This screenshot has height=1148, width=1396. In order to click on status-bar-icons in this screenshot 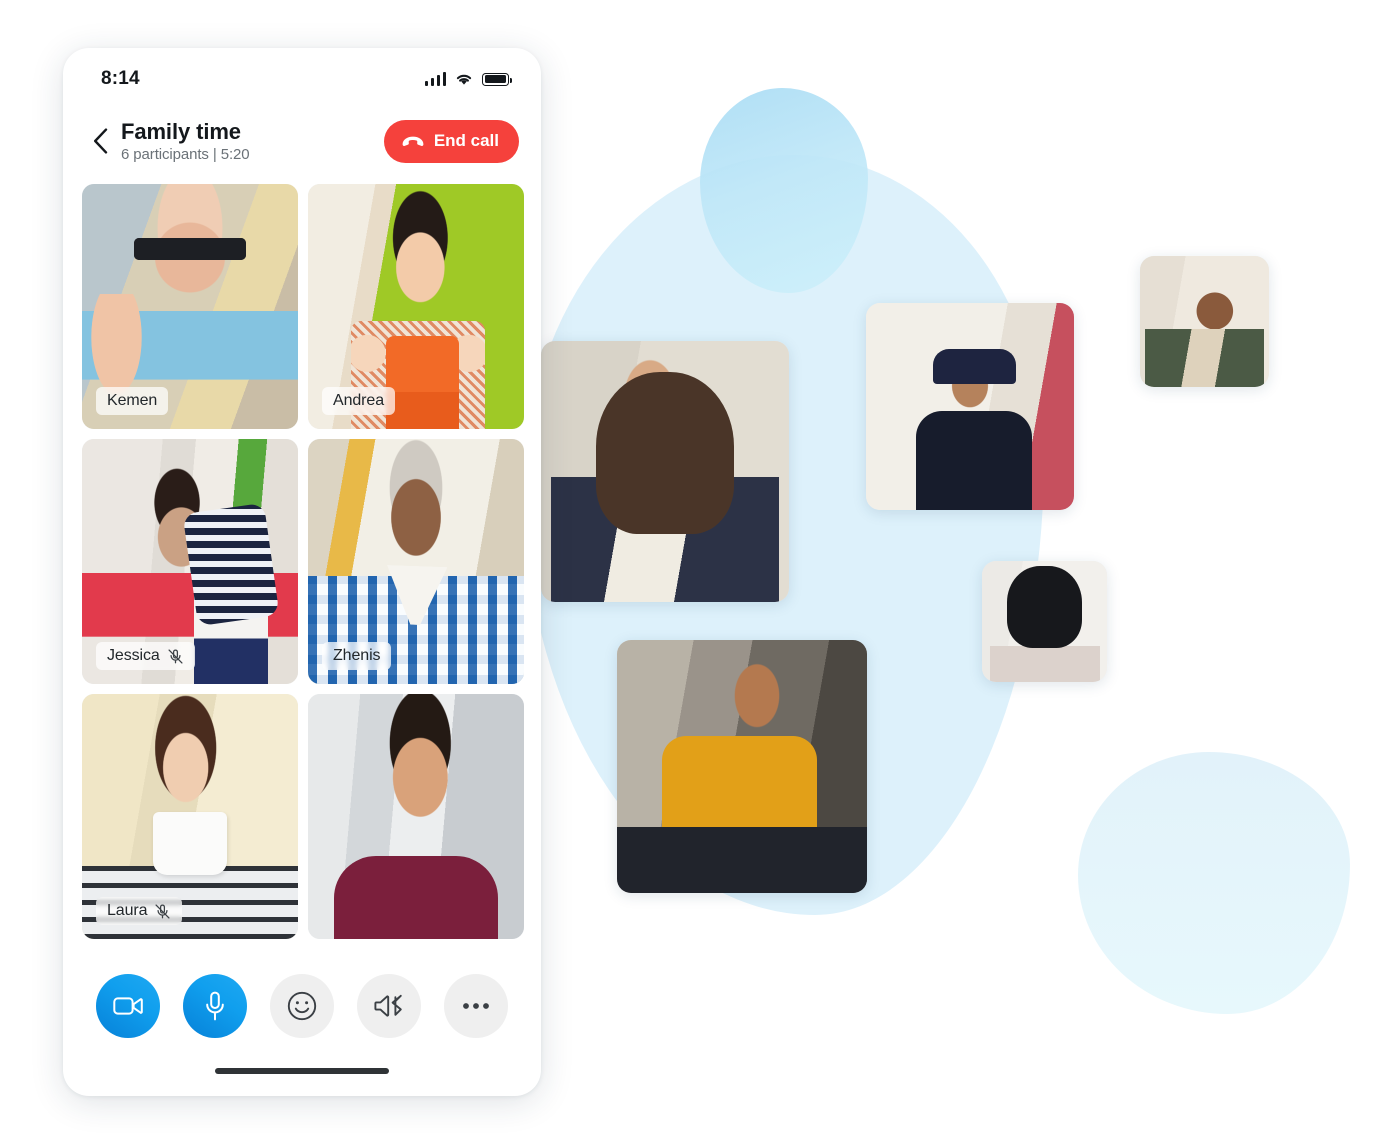, I will do `click(468, 79)`.